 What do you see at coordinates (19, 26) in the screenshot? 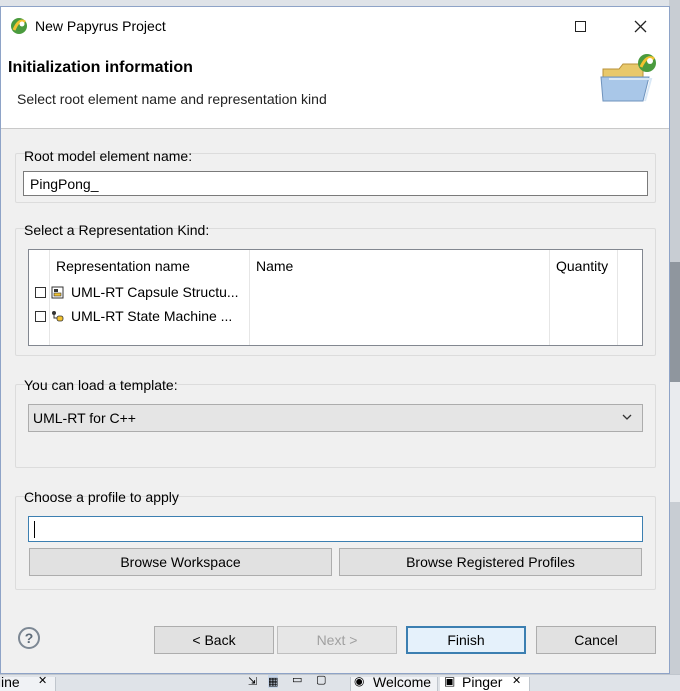
I see `papyrus-app-icon` at bounding box center [19, 26].